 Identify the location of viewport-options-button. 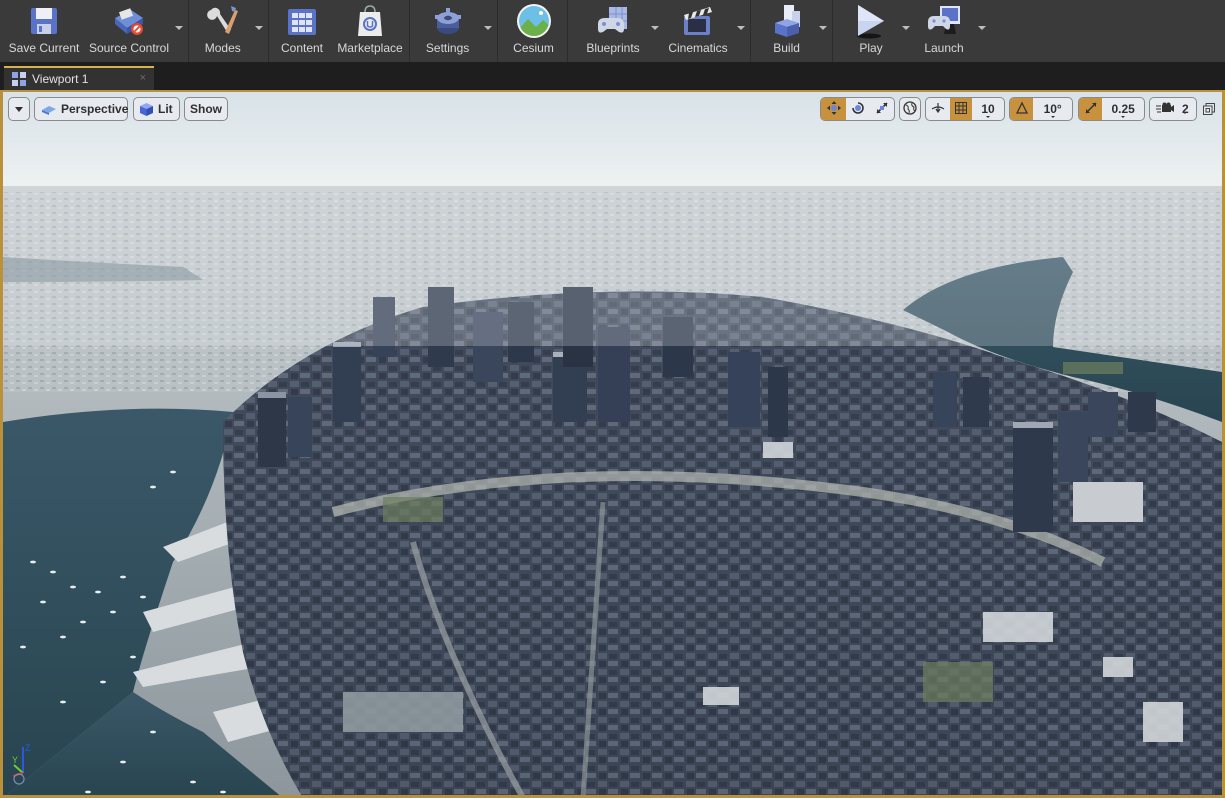
(19, 109).